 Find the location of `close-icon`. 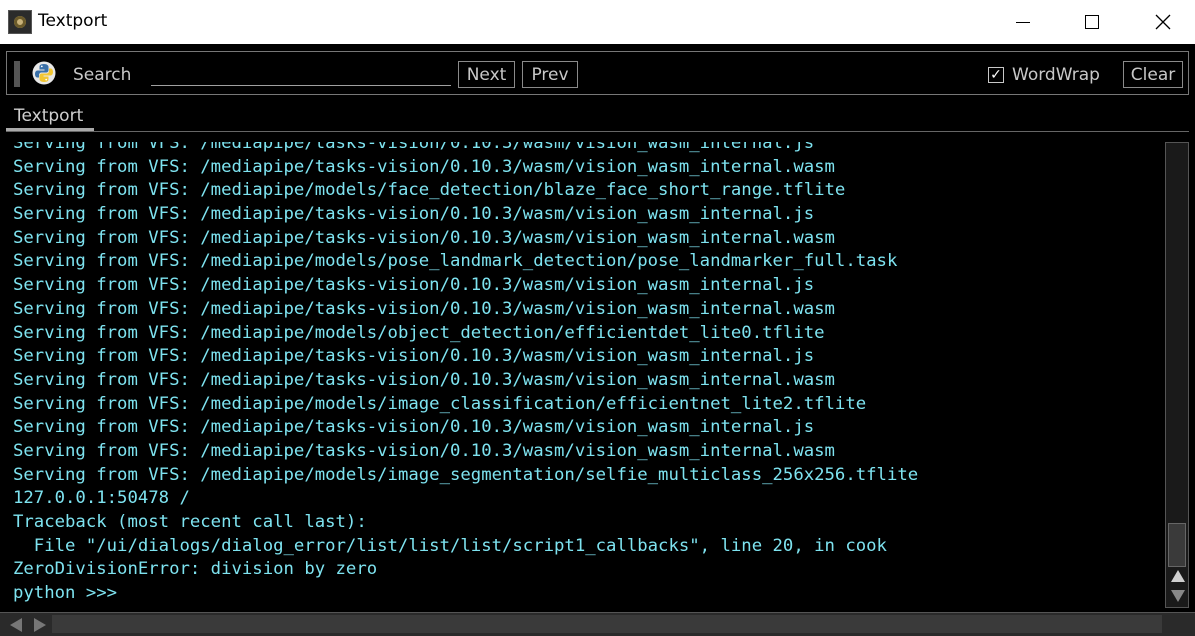

close-icon is located at coordinates (1163, 22).